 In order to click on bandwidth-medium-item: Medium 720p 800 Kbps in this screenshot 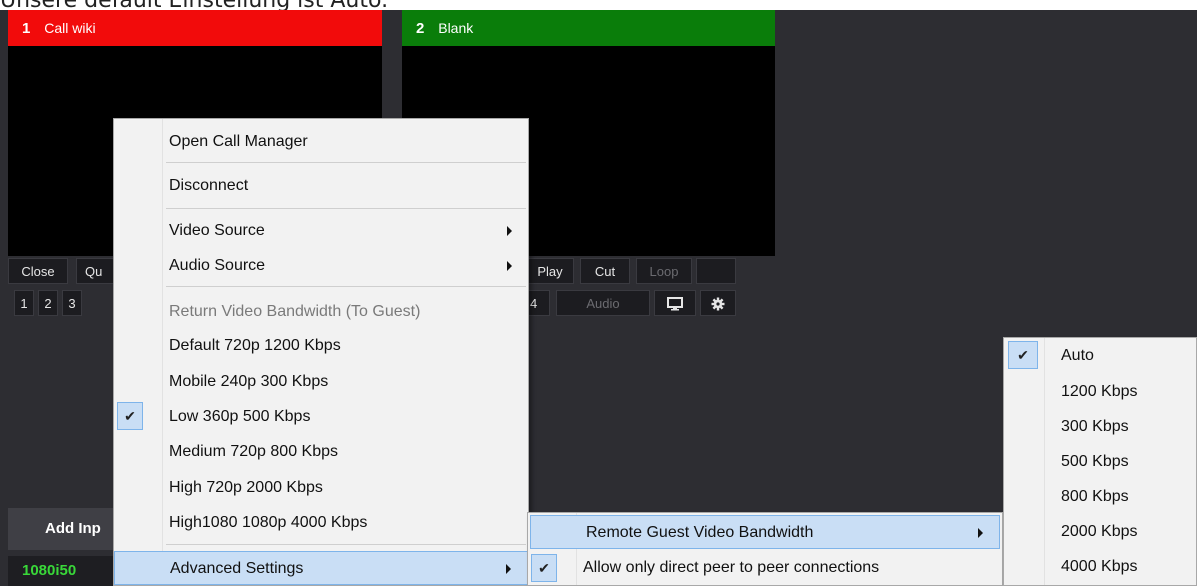, I will do `click(321, 452)`.